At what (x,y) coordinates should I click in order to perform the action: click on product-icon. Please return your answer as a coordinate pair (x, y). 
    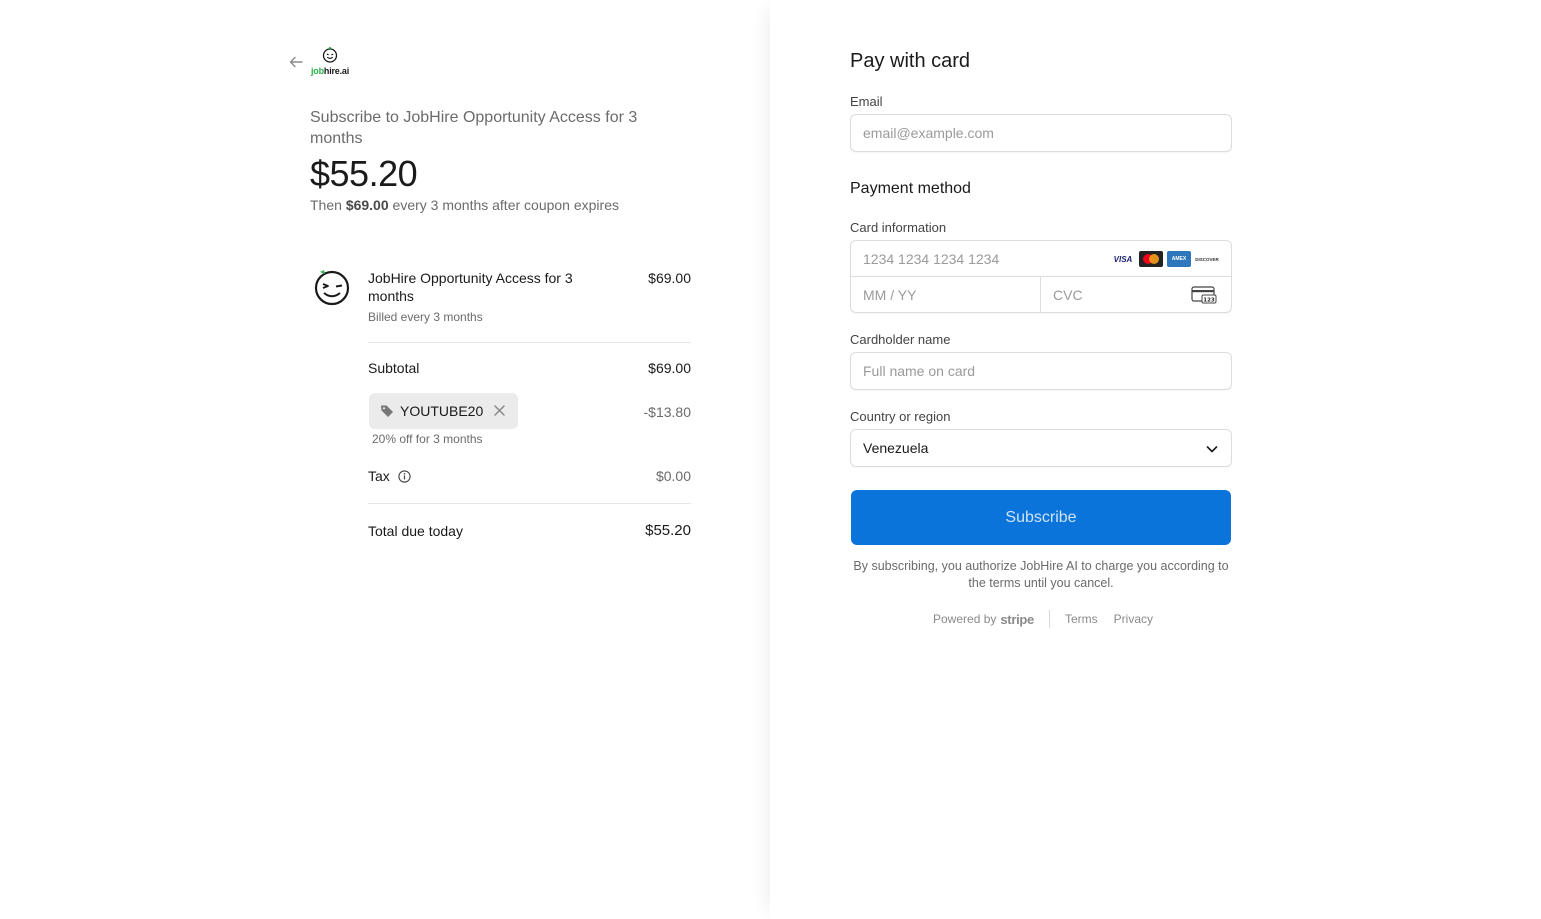
    Looking at the image, I should click on (332, 288).